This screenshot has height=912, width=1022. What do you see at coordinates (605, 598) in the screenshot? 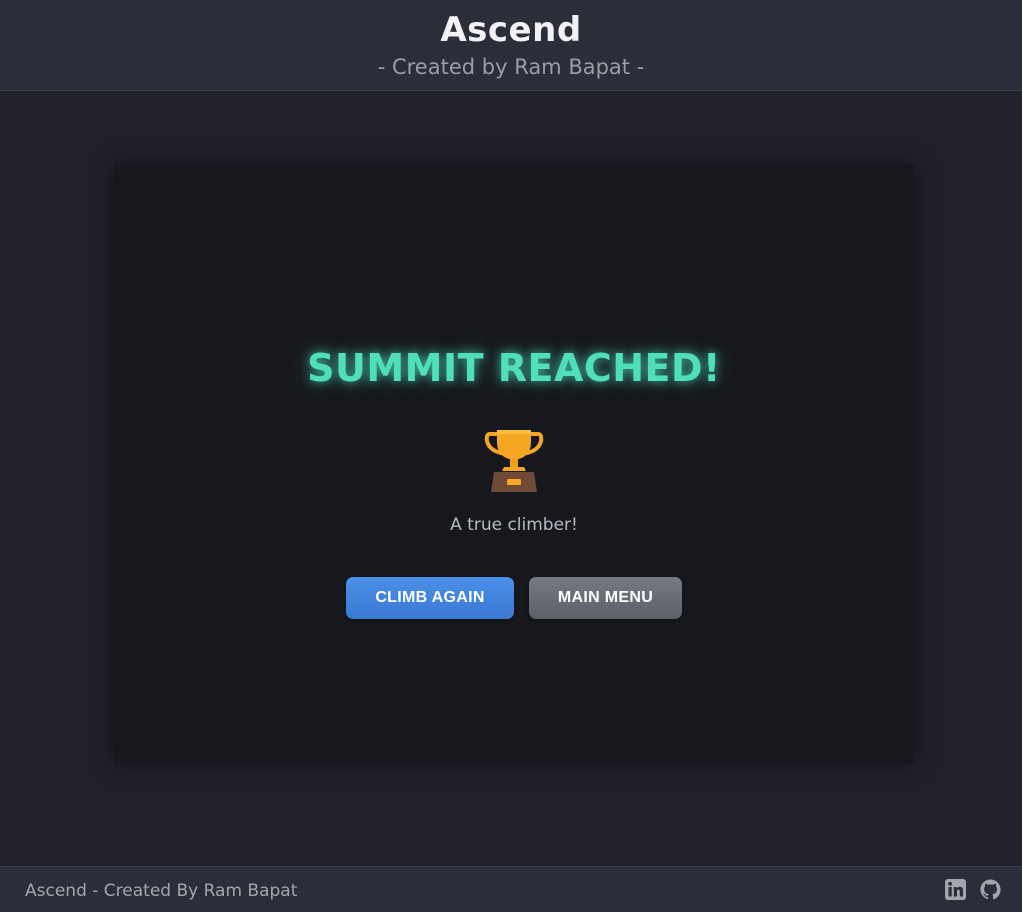
I see `main-menu-button: MAIN MENU` at bounding box center [605, 598].